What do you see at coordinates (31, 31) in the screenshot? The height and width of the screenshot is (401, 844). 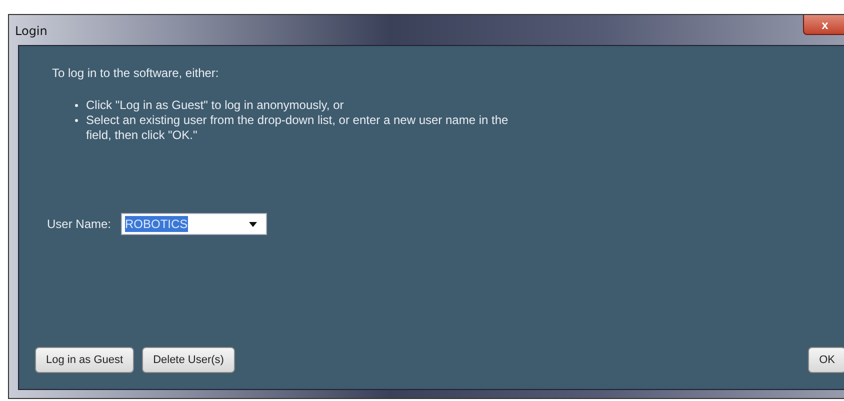 I see `window-title: Login` at bounding box center [31, 31].